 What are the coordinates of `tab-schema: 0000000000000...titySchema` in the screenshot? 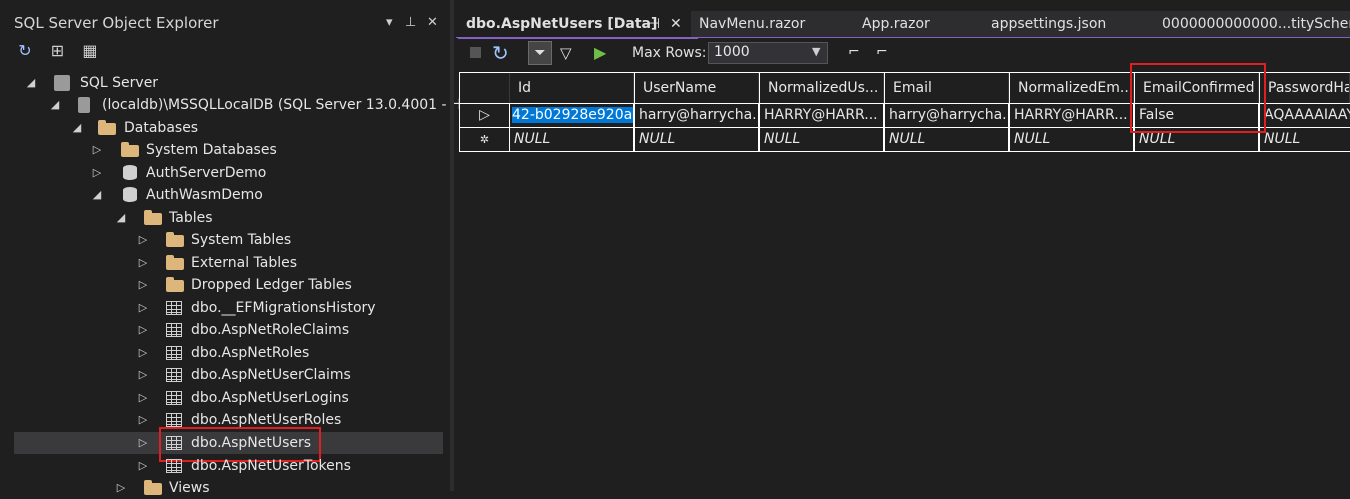 It's located at (1252, 24).